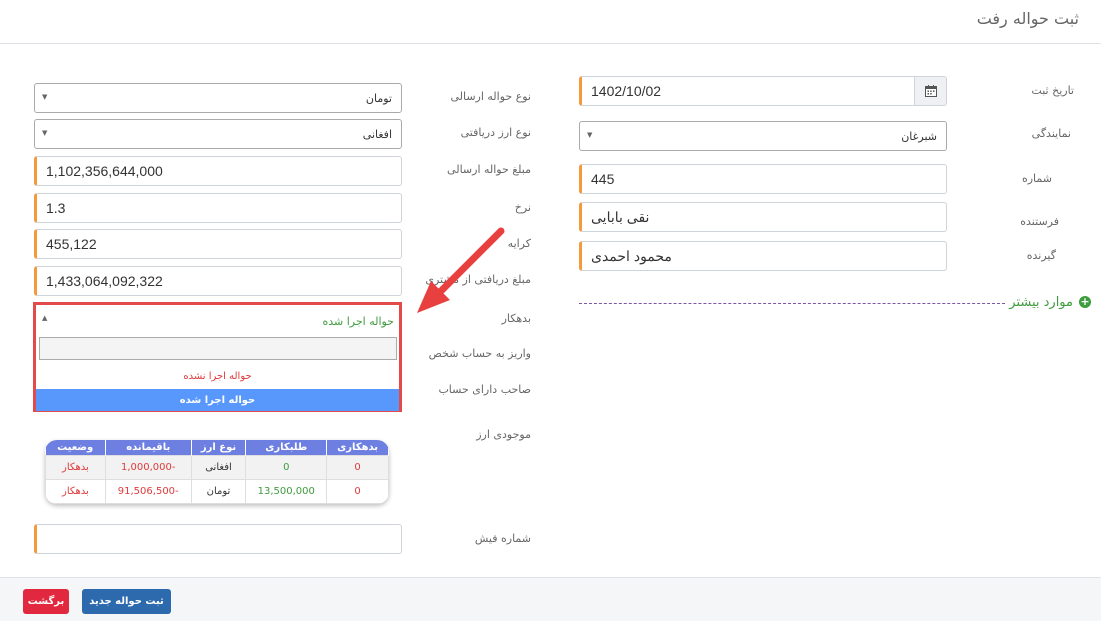 Image resolution: width=1101 pixels, height=621 pixels. Describe the element at coordinates (377, 134) in the screenshot. I see `receive-currency-value: افغانی` at that location.